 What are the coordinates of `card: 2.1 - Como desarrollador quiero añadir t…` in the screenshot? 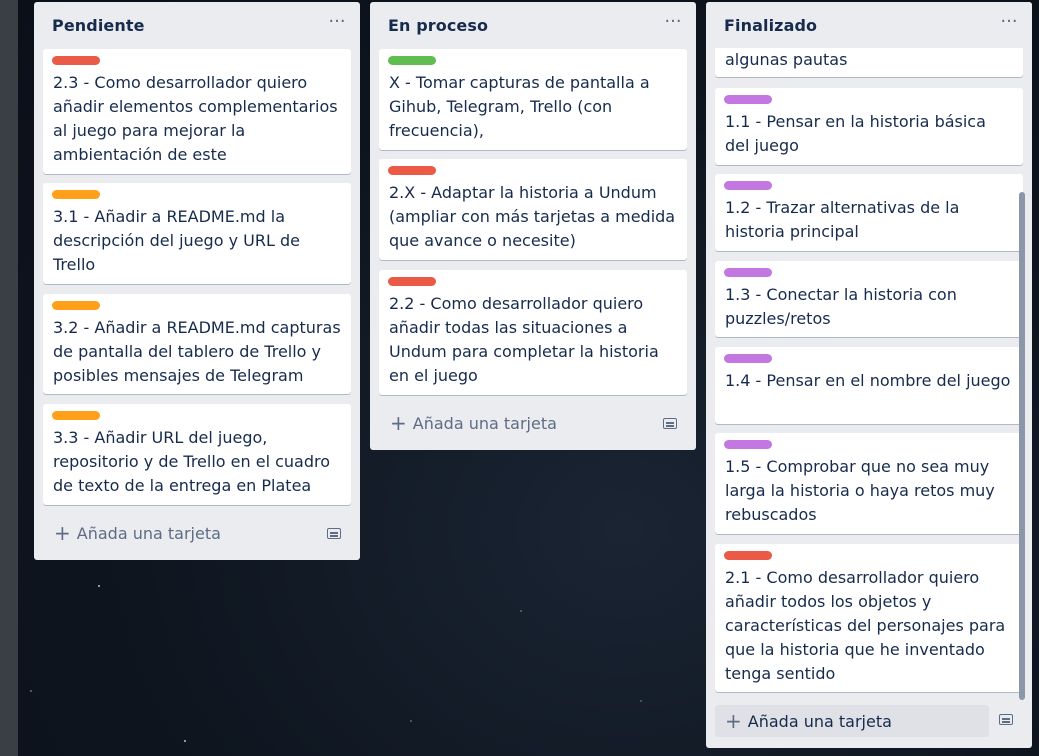 It's located at (869, 618).